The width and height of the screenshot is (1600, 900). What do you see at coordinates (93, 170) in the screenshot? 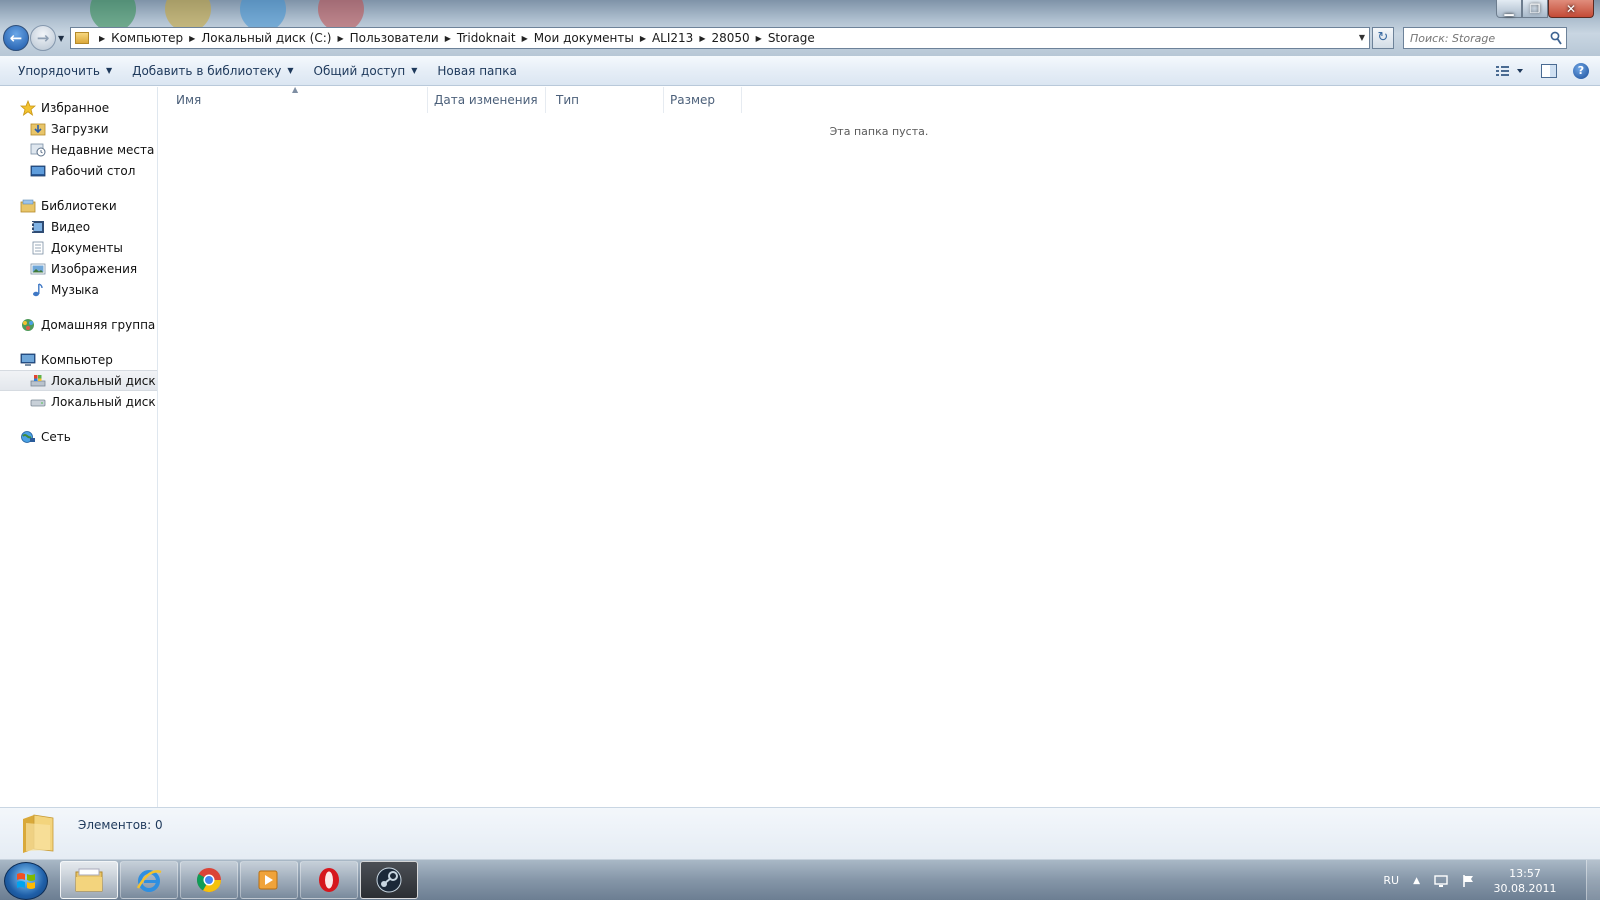
I see `nav-label: Рабочий стол` at bounding box center [93, 170].